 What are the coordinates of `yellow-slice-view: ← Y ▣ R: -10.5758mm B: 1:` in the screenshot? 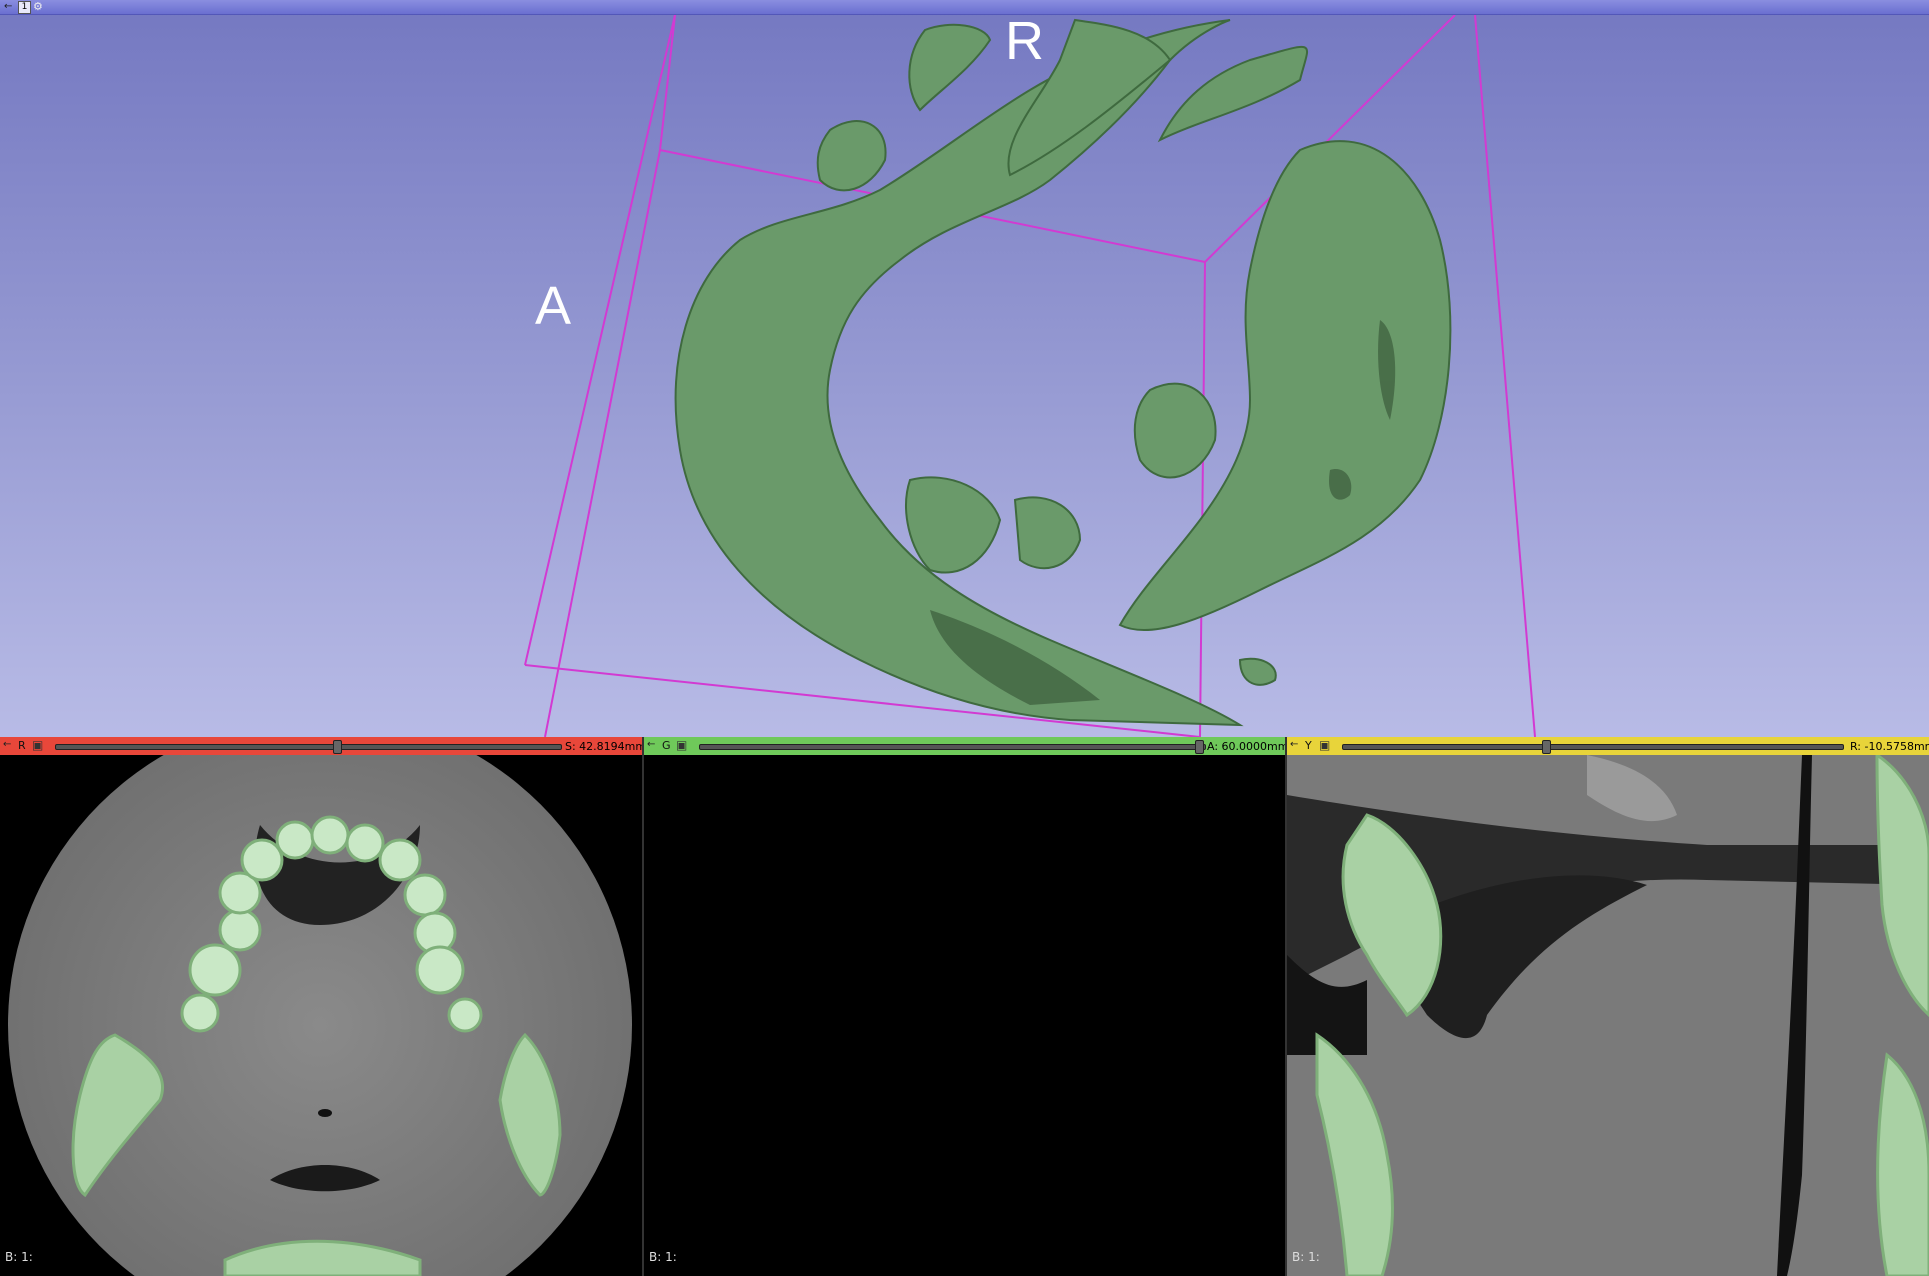 It's located at (1608, 1006).